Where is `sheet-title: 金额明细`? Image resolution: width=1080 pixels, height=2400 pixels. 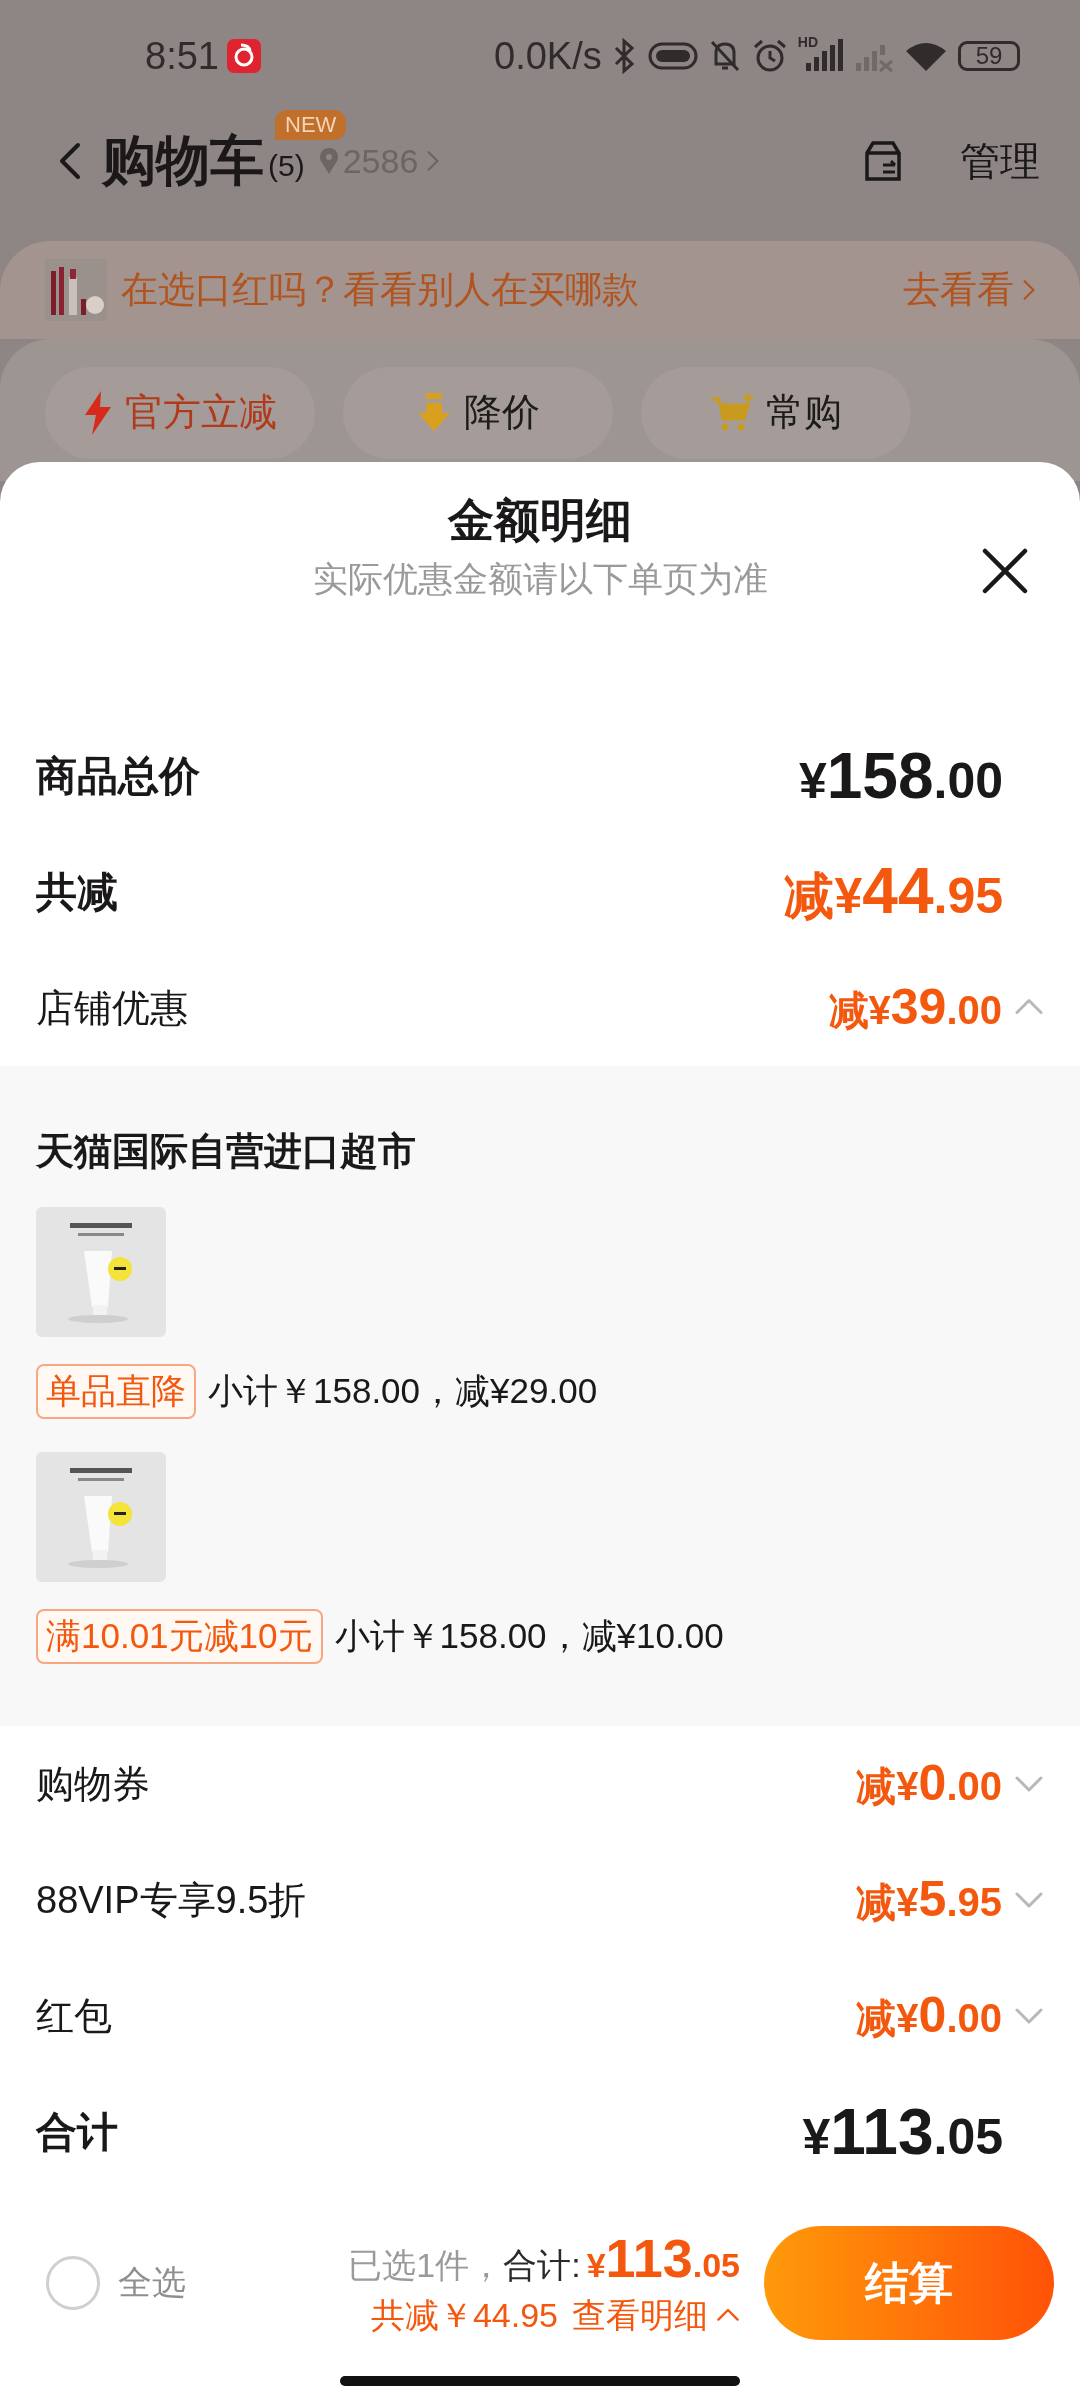
sheet-title: 金额明细 is located at coordinates (540, 520).